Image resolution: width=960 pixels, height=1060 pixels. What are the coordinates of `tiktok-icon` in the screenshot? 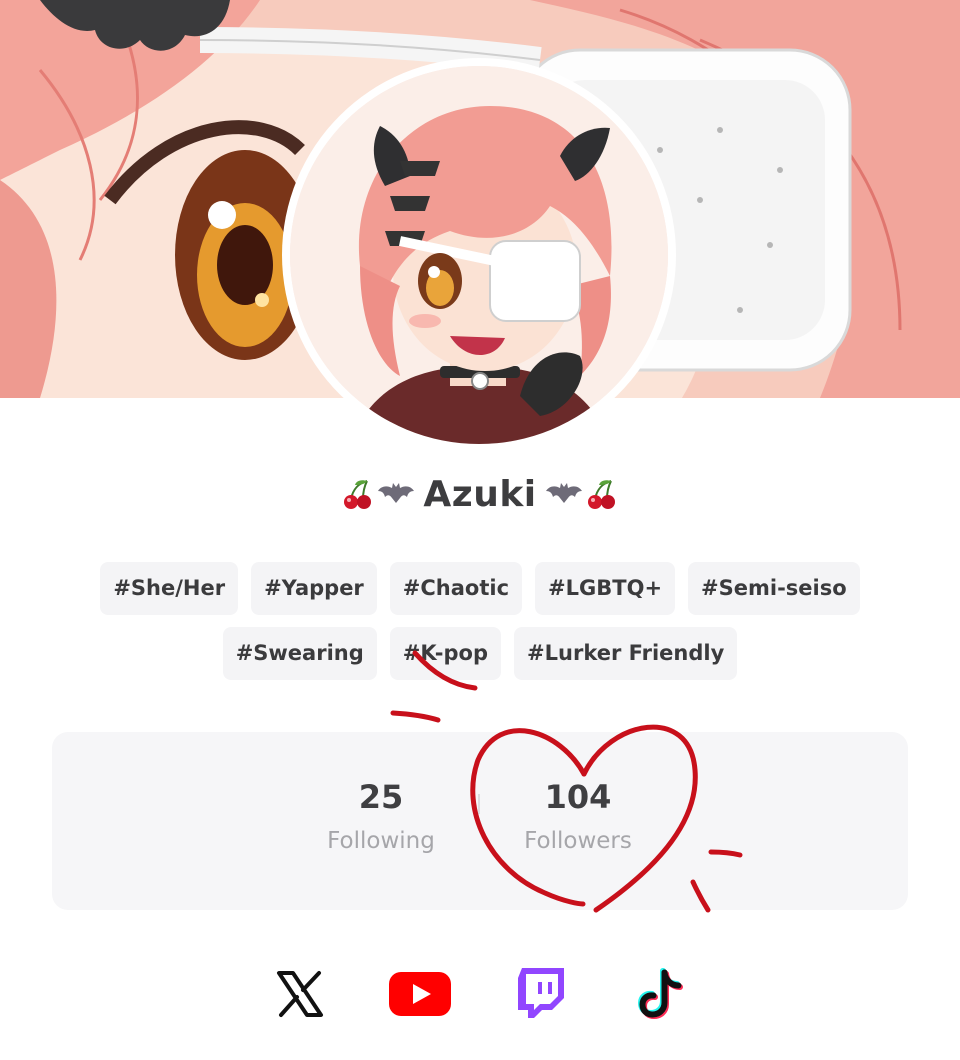 It's located at (660, 994).